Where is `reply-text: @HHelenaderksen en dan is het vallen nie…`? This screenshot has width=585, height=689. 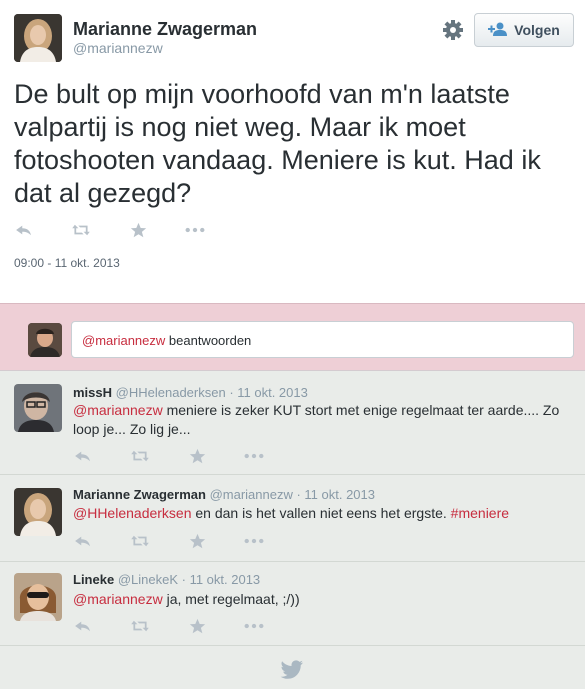
reply-text: @HHelenaderksen en dan is het vallen nie… is located at coordinates (325, 513).